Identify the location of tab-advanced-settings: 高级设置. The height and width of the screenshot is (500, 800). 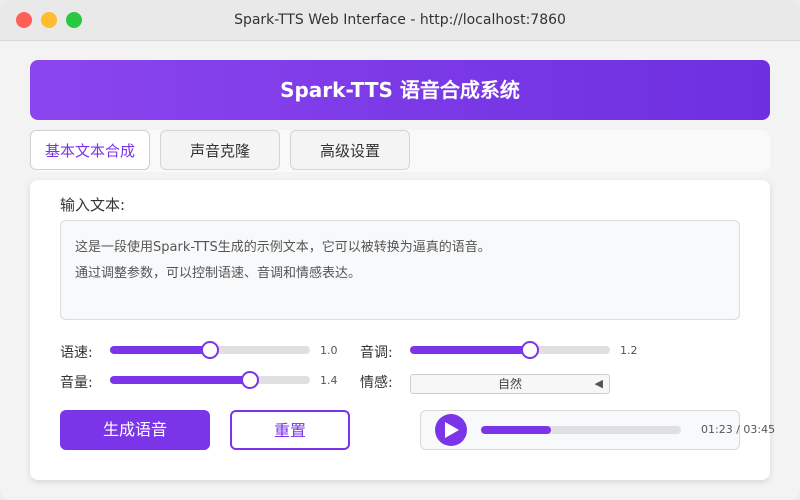
(350, 150).